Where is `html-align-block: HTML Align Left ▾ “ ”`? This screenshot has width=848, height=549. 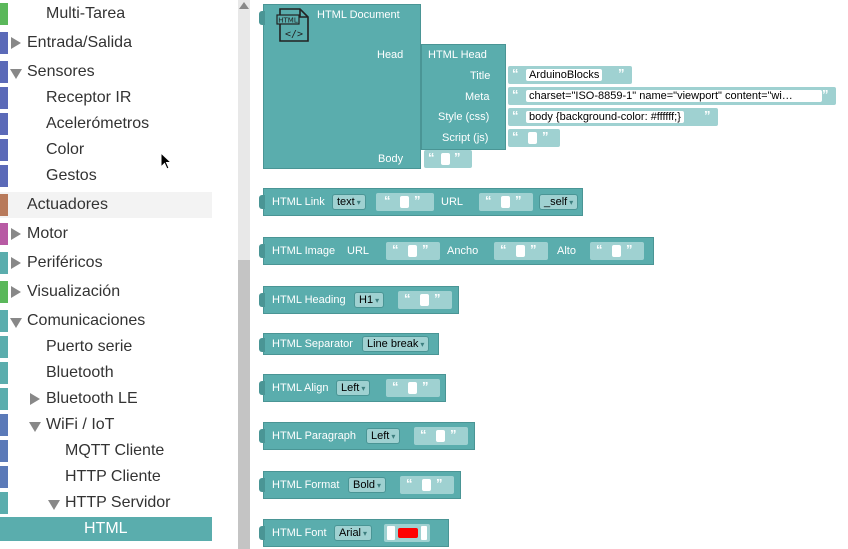 html-align-block: HTML Align Left ▾ “ ” is located at coordinates (352, 388).